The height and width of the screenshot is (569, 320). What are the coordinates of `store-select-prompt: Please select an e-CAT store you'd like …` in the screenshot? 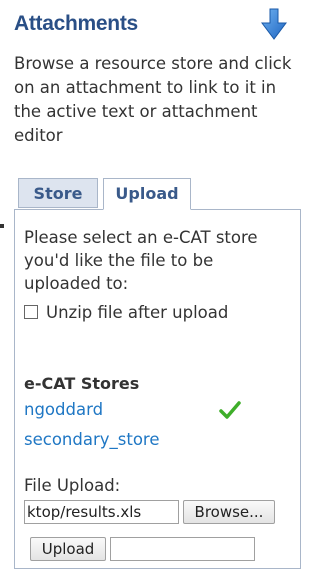 It's located at (141, 260).